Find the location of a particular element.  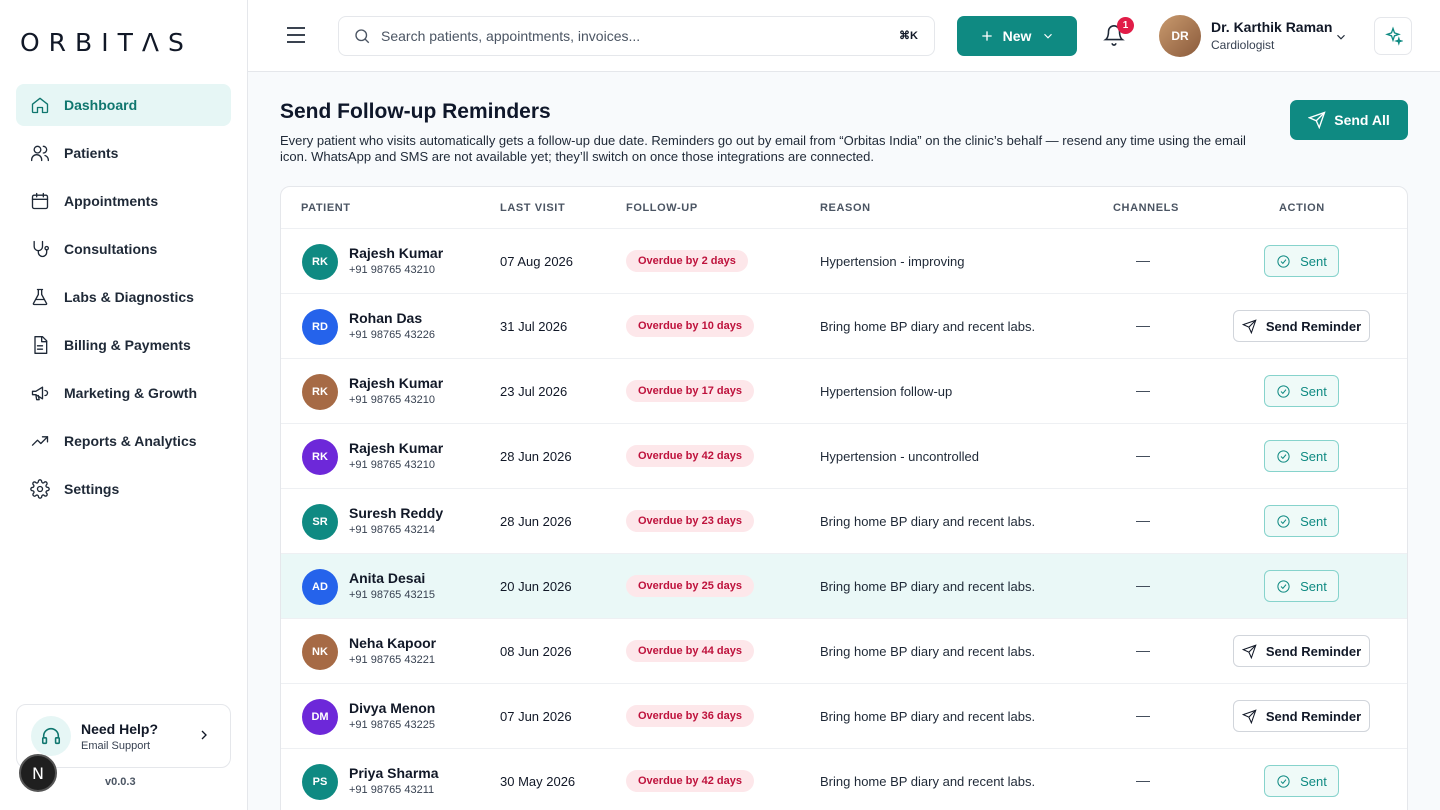

sidebar-item-billing: Billing & Payments is located at coordinates (123, 345).